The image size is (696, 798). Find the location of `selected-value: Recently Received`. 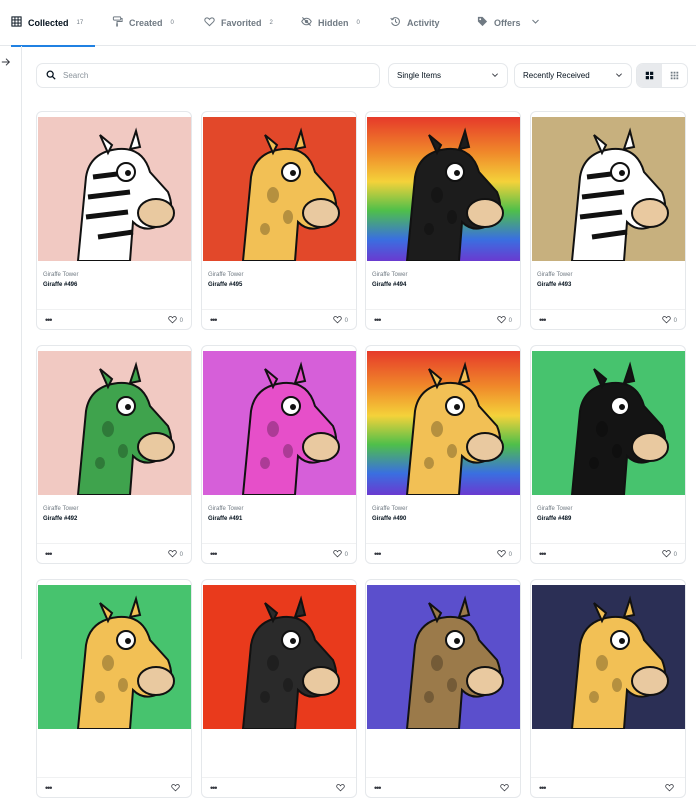

selected-value: Recently Received is located at coordinates (556, 75).